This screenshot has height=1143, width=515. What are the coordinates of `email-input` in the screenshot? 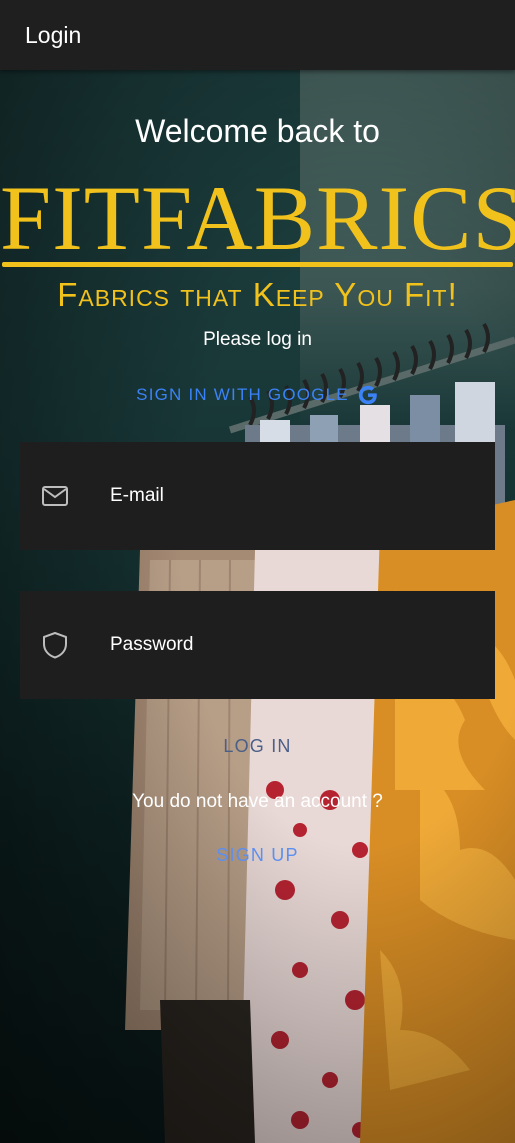 It's located at (295, 496).